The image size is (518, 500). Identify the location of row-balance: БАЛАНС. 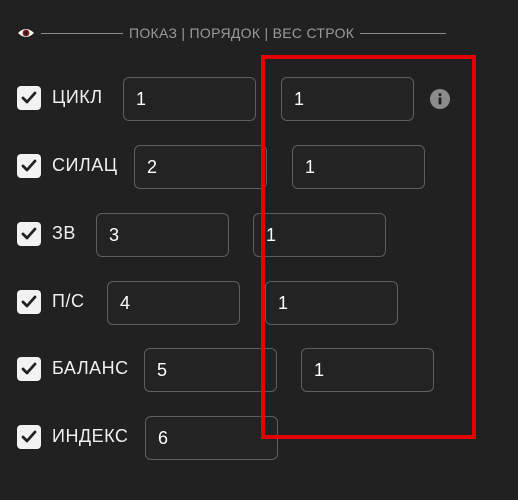
(257, 371).